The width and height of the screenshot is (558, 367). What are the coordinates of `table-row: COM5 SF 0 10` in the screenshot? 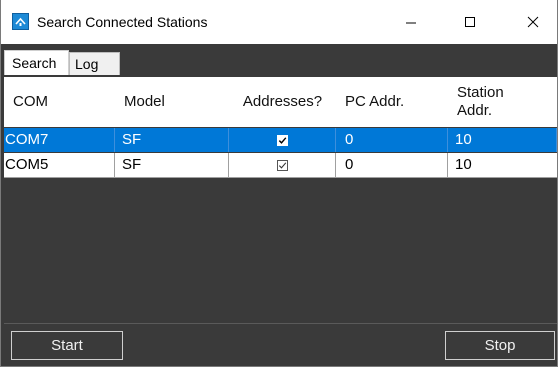 It's located at (280, 165).